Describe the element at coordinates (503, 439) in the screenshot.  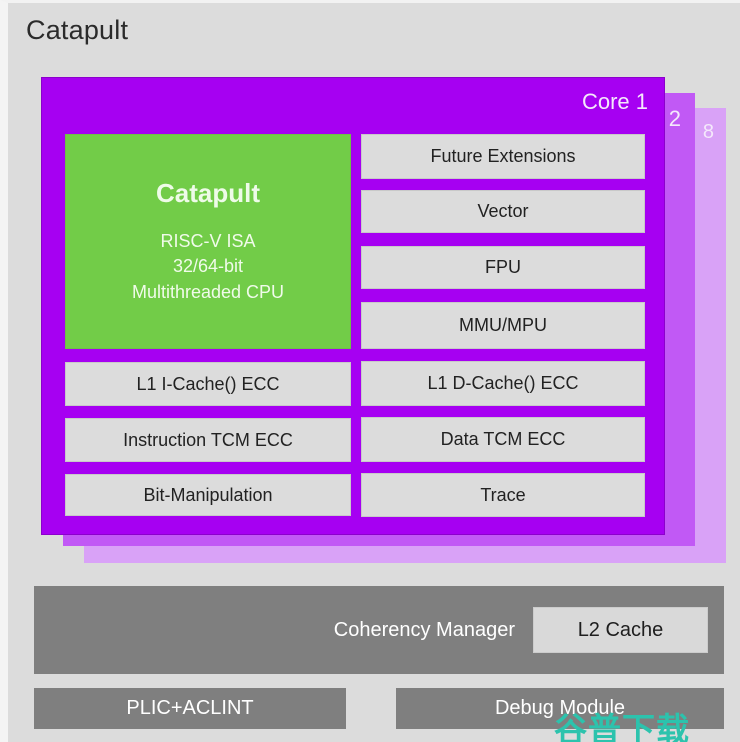
I see `ip-block-data-tcm-ecc: Data TCM ECC` at that location.